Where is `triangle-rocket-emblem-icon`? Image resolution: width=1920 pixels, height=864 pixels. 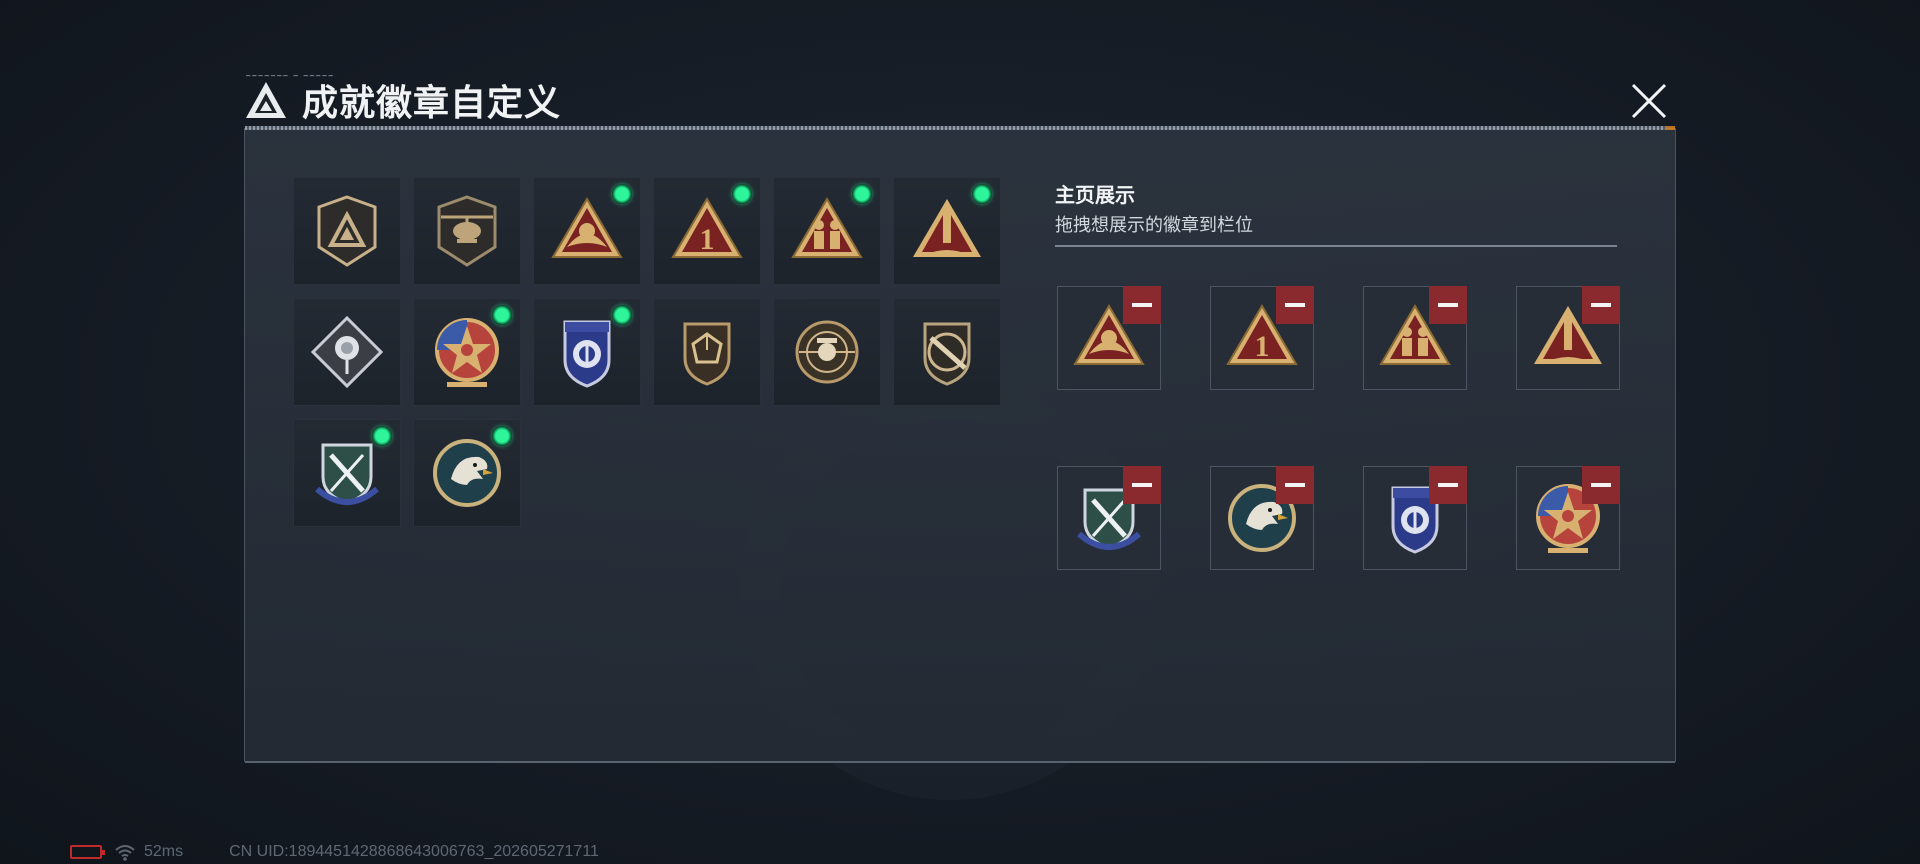 triangle-rocket-emblem-icon is located at coordinates (947, 228).